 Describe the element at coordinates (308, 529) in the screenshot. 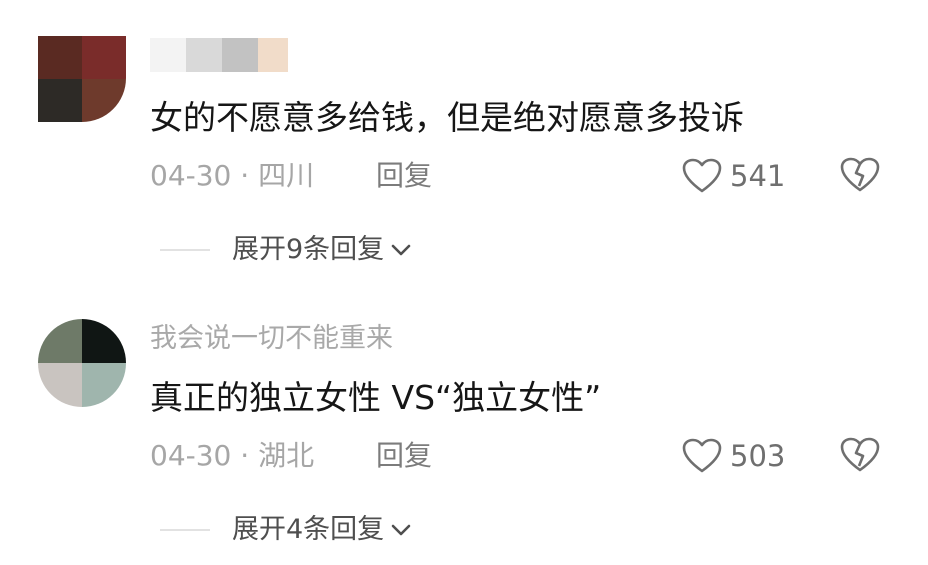

I see `expand-replies-label: 展开4条回复` at that location.